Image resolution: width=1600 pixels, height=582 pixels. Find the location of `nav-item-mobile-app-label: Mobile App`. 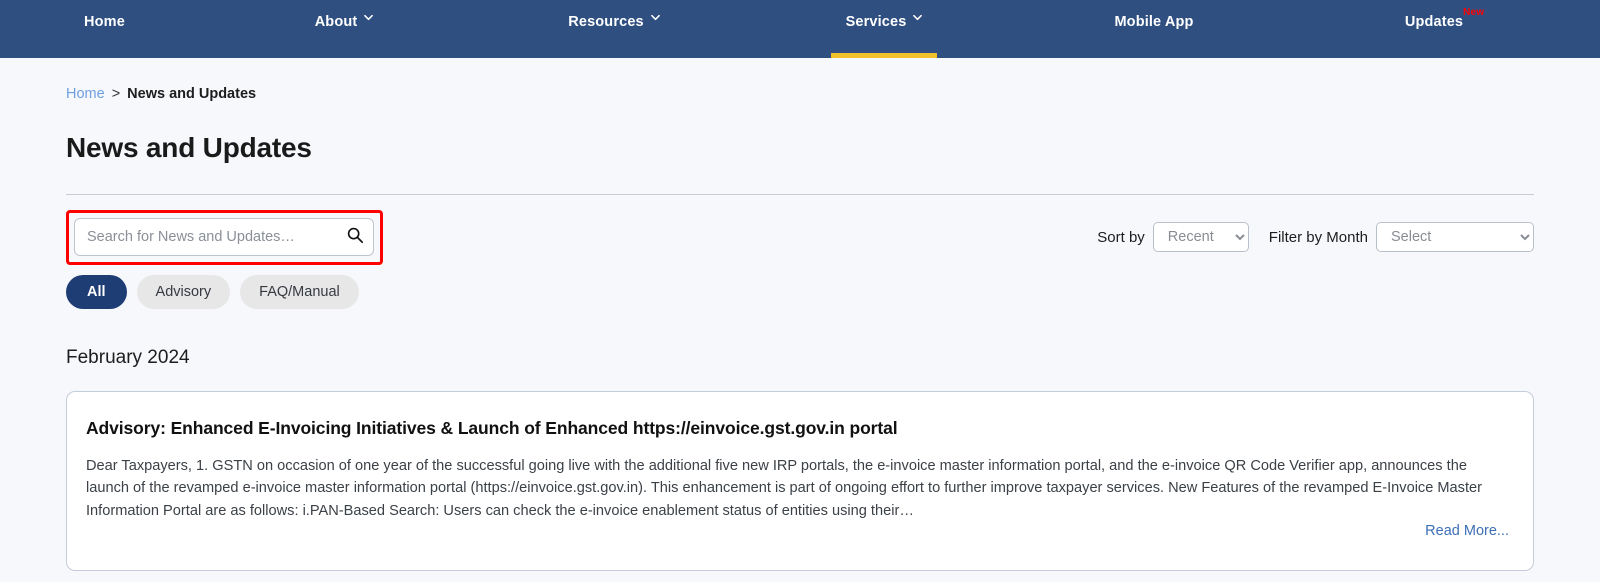

nav-item-mobile-app-label: Mobile App is located at coordinates (1154, 22).